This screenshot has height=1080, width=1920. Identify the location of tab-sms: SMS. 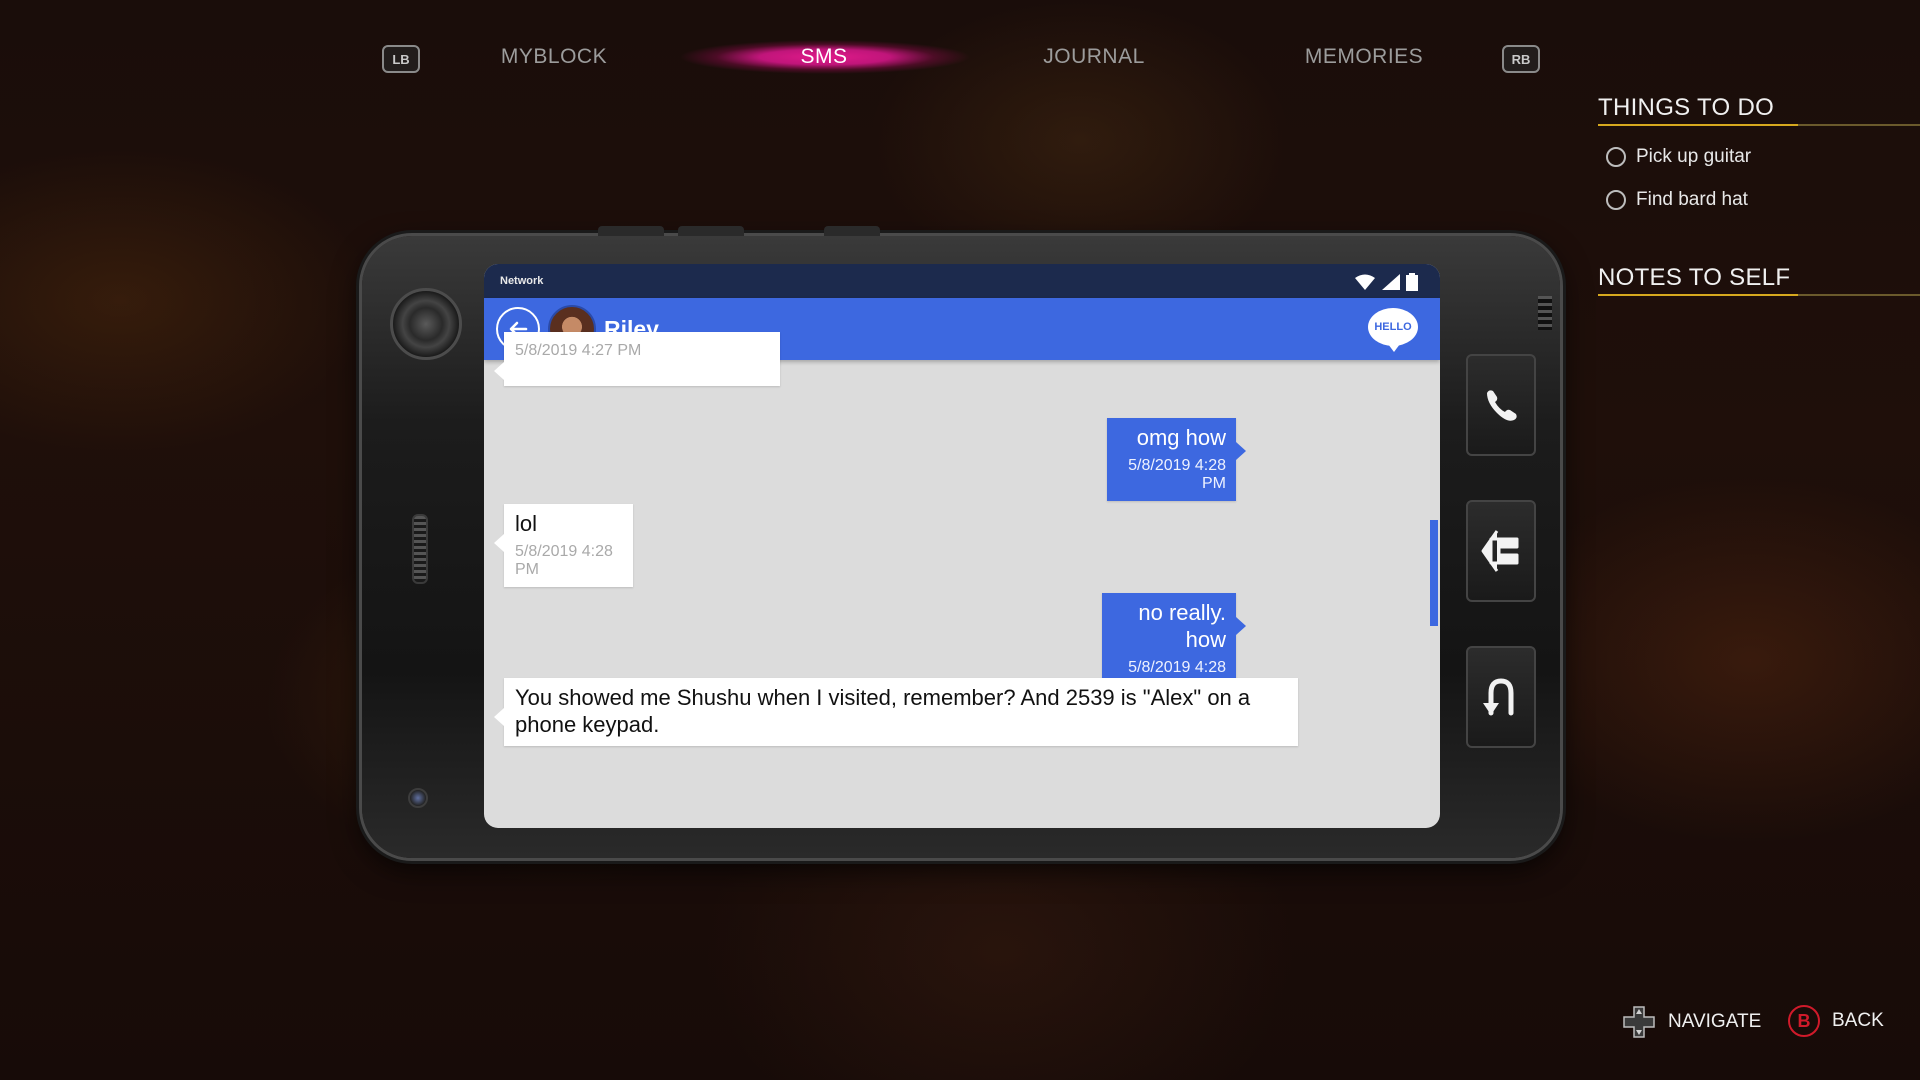
(824, 57).